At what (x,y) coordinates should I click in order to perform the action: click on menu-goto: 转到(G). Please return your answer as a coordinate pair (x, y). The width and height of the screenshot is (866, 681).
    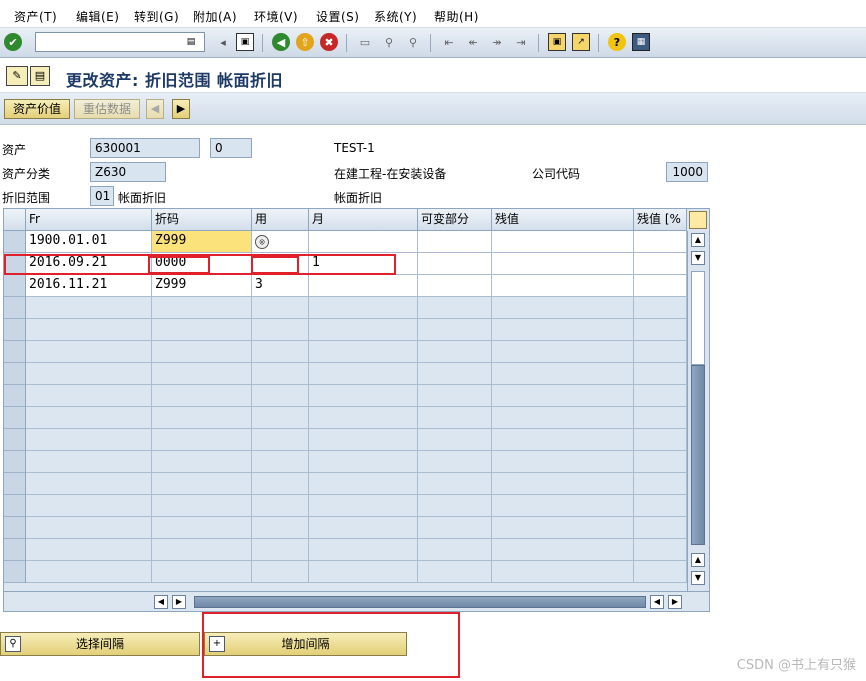
    Looking at the image, I should click on (156, 16).